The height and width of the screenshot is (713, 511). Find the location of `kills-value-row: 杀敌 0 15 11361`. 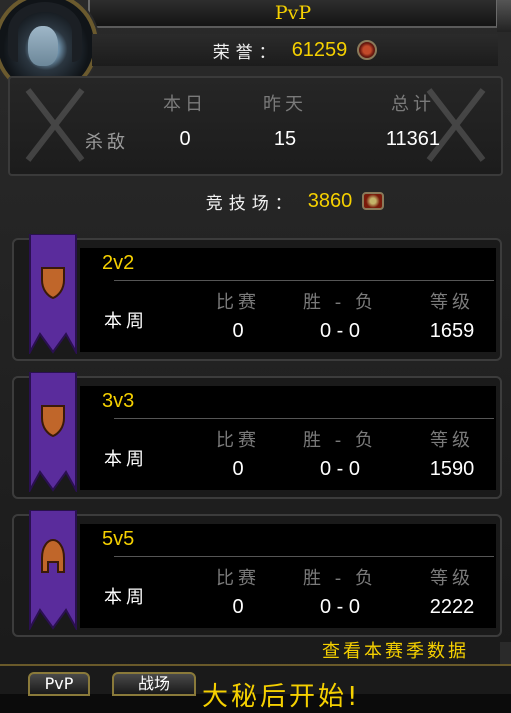

kills-value-row: 杀敌 0 15 11361 is located at coordinates (257, 142).